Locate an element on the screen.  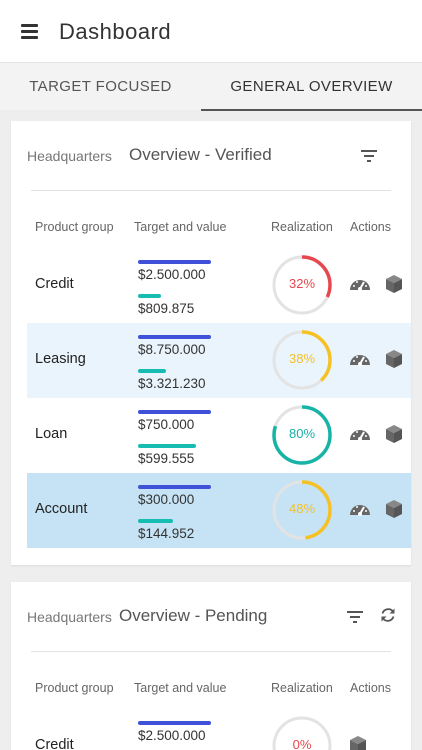
product-name: Loan is located at coordinates (51, 434).